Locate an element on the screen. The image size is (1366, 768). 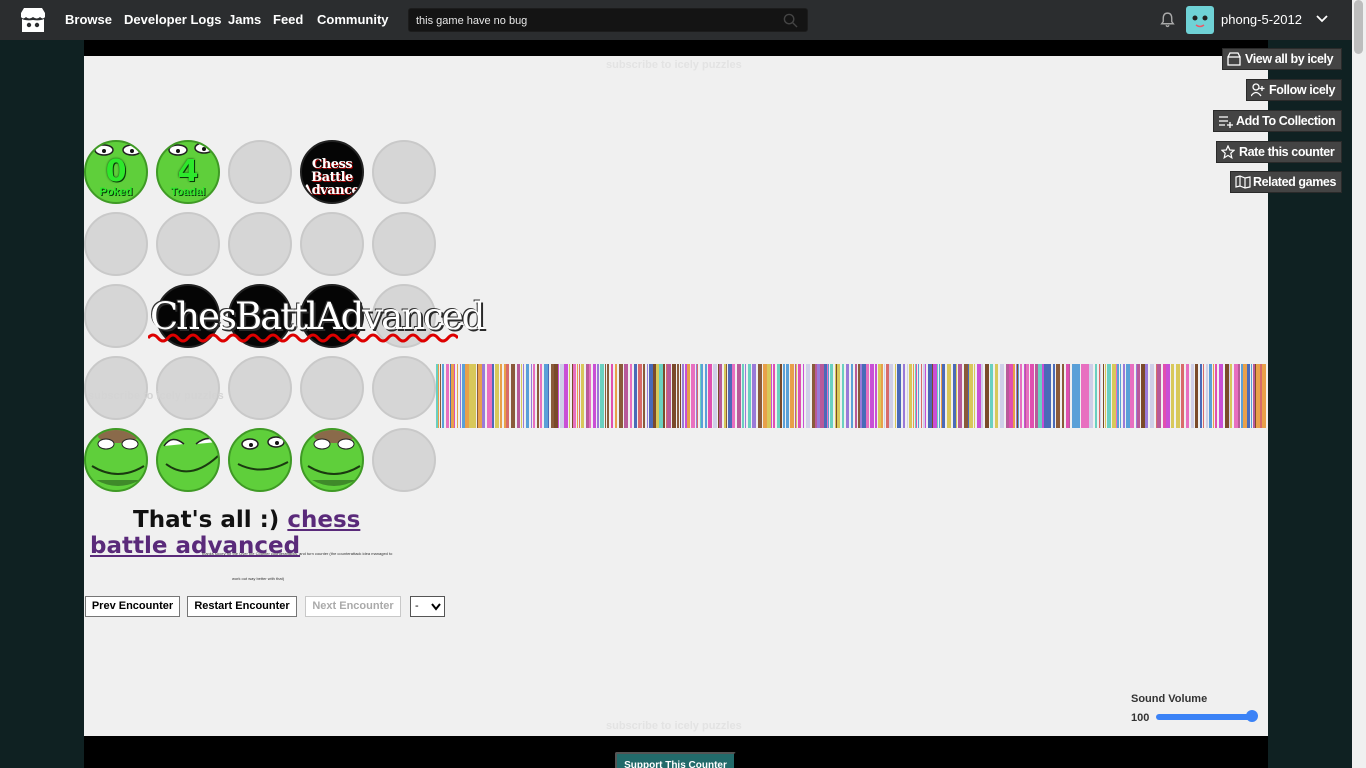
avatar is located at coordinates (1200, 20).